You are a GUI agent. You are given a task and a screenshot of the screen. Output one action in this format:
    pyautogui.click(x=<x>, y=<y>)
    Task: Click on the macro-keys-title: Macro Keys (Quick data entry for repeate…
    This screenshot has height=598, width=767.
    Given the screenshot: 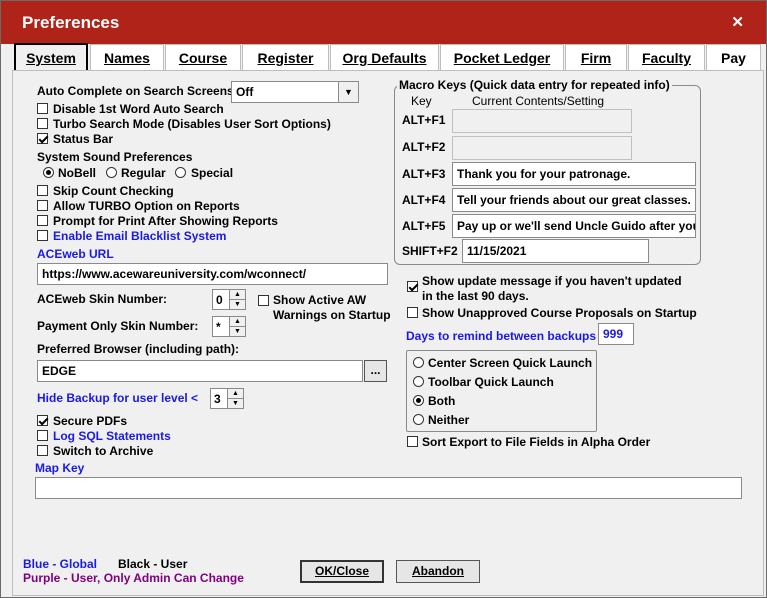 What is the action you would take?
    pyautogui.click(x=534, y=85)
    